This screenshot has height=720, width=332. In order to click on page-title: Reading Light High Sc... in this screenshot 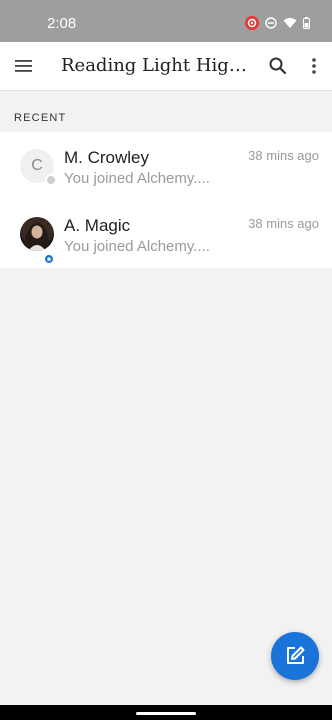, I will do `click(159, 65)`.